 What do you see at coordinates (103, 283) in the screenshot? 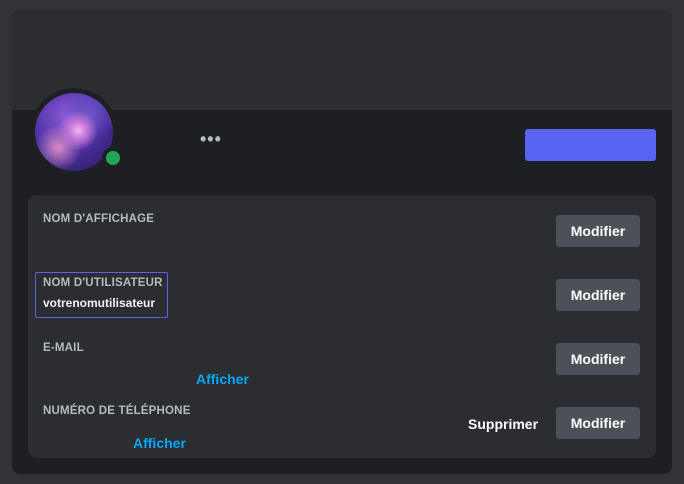
I see `username-label: NOM D'UTILISATEUR` at bounding box center [103, 283].